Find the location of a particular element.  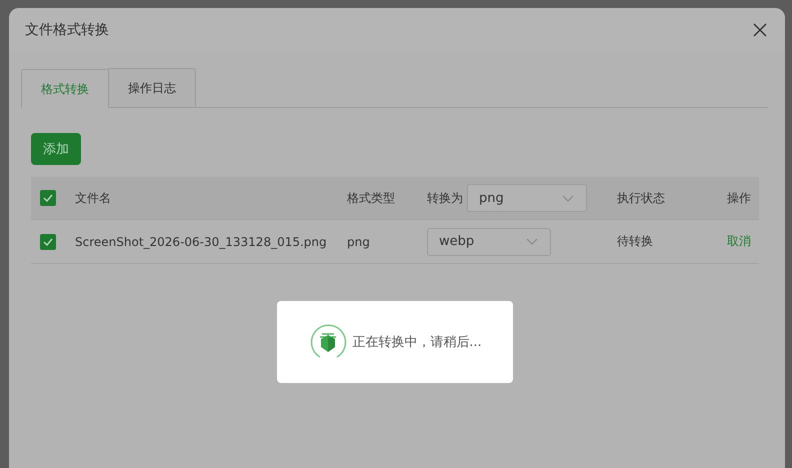

table-cell-text: 待转换 is located at coordinates (635, 241).